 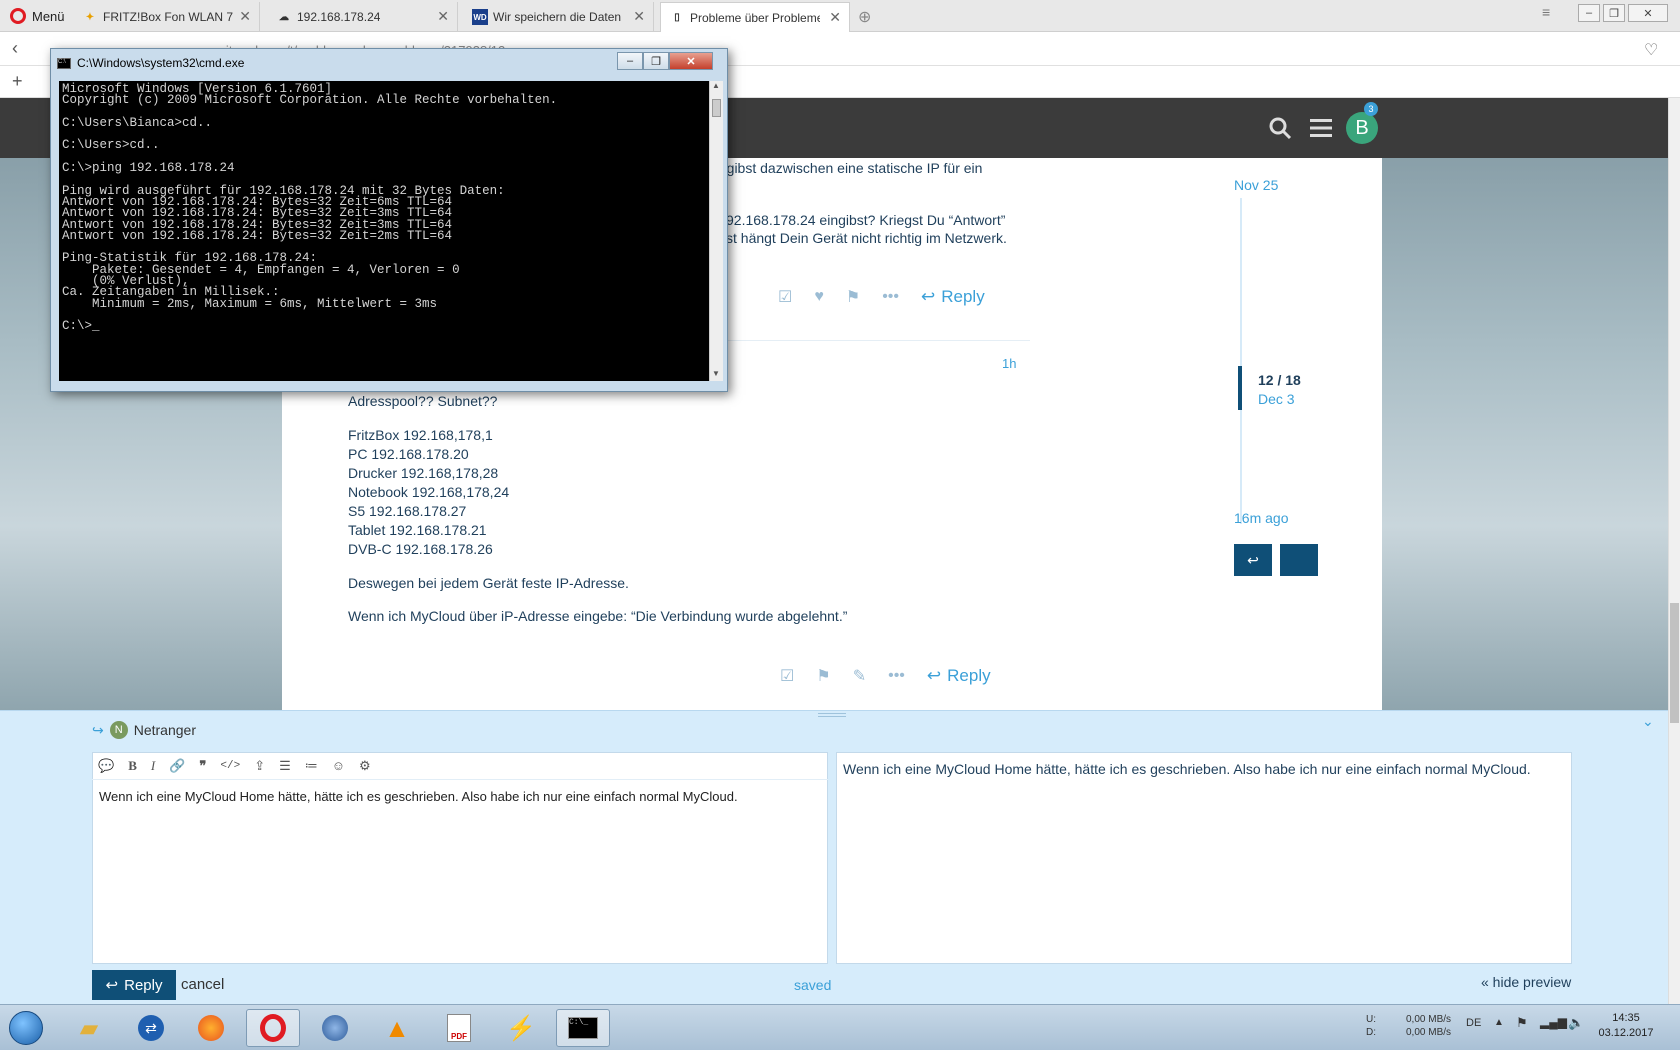 What do you see at coordinates (864, 17) in the screenshot?
I see `new-tab-icon: ⊕` at bounding box center [864, 17].